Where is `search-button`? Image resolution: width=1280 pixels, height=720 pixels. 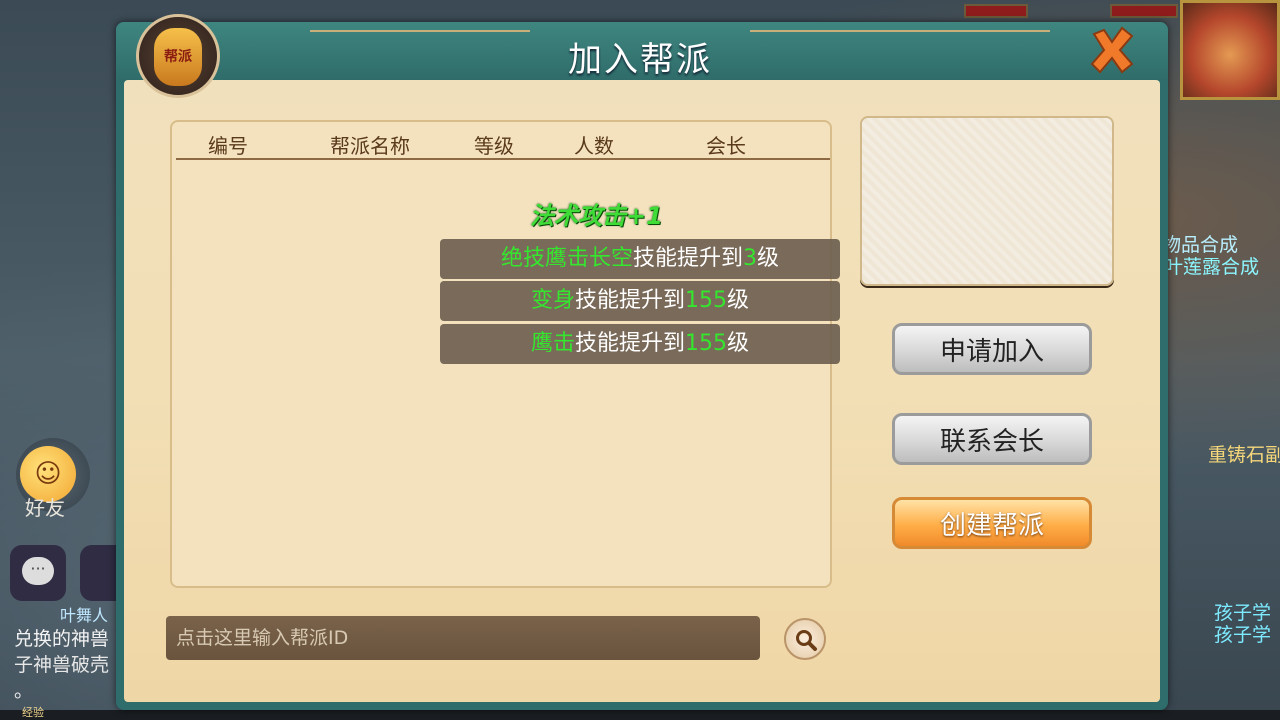 search-button is located at coordinates (805, 639).